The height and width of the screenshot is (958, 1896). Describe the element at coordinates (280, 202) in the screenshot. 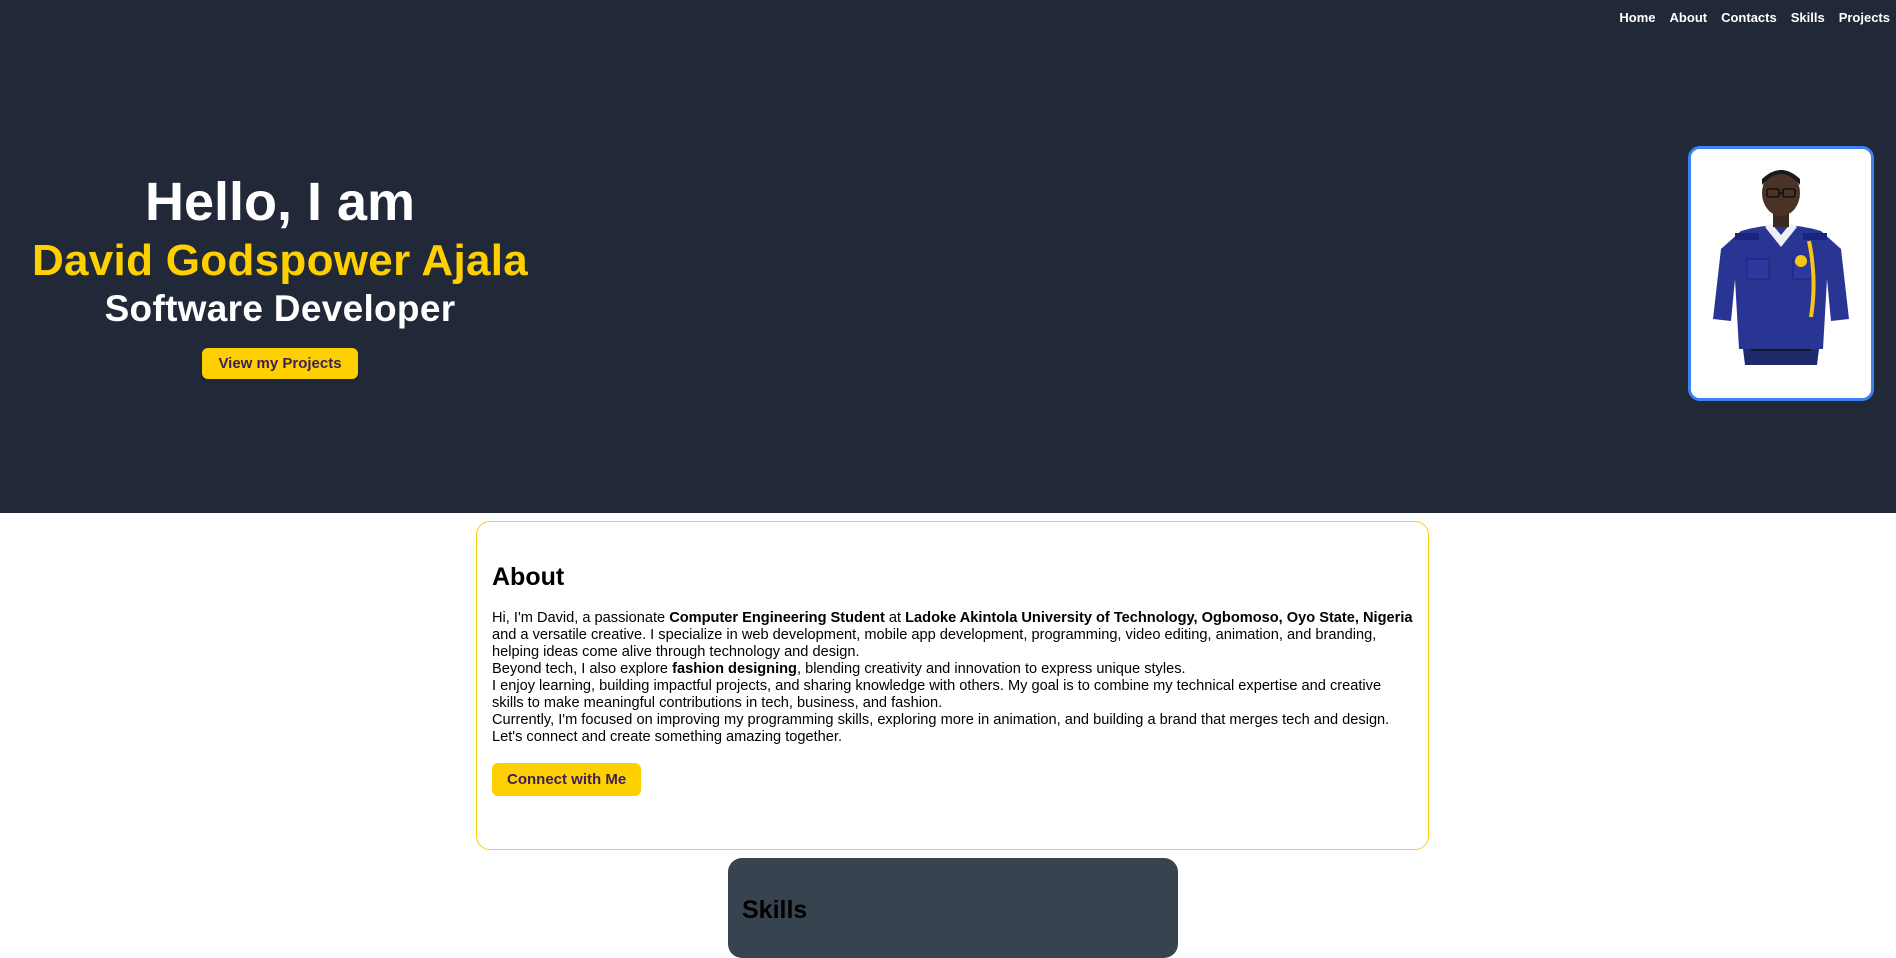

I see `hero-greeting: Hello, I am` at that location.